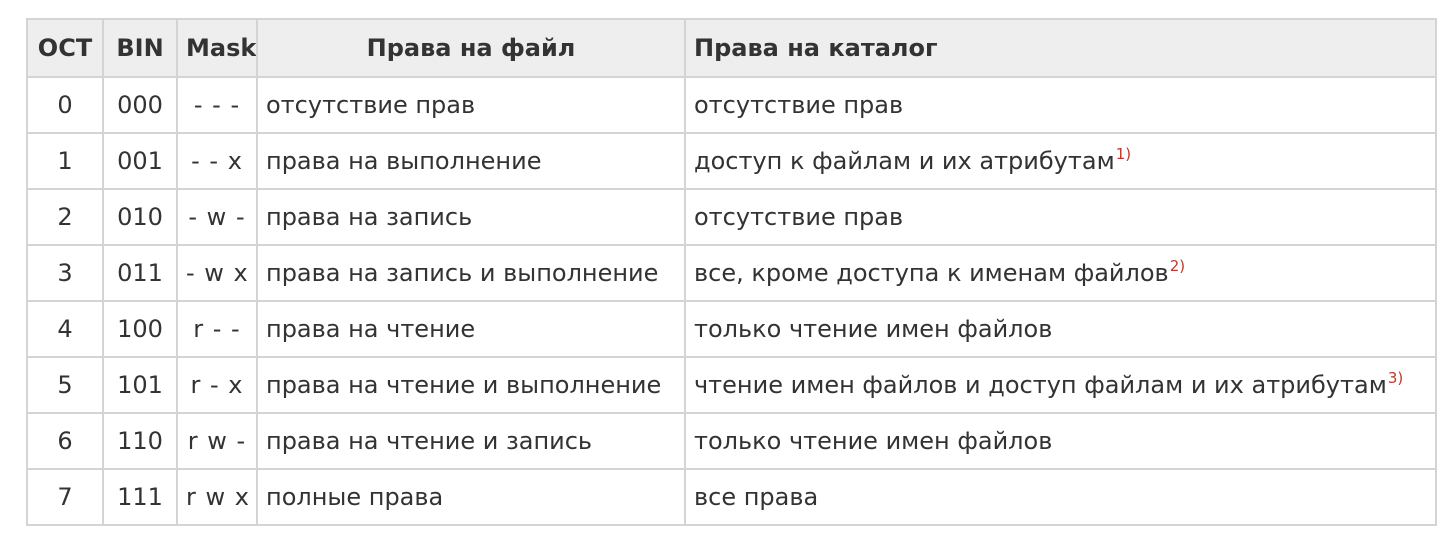 The height and width of the screenshot is (560, 1450). Describe the element at coordinates (471, 105) in the screenshot. I see `file-rights-cell: отсутствие прав` at that location.